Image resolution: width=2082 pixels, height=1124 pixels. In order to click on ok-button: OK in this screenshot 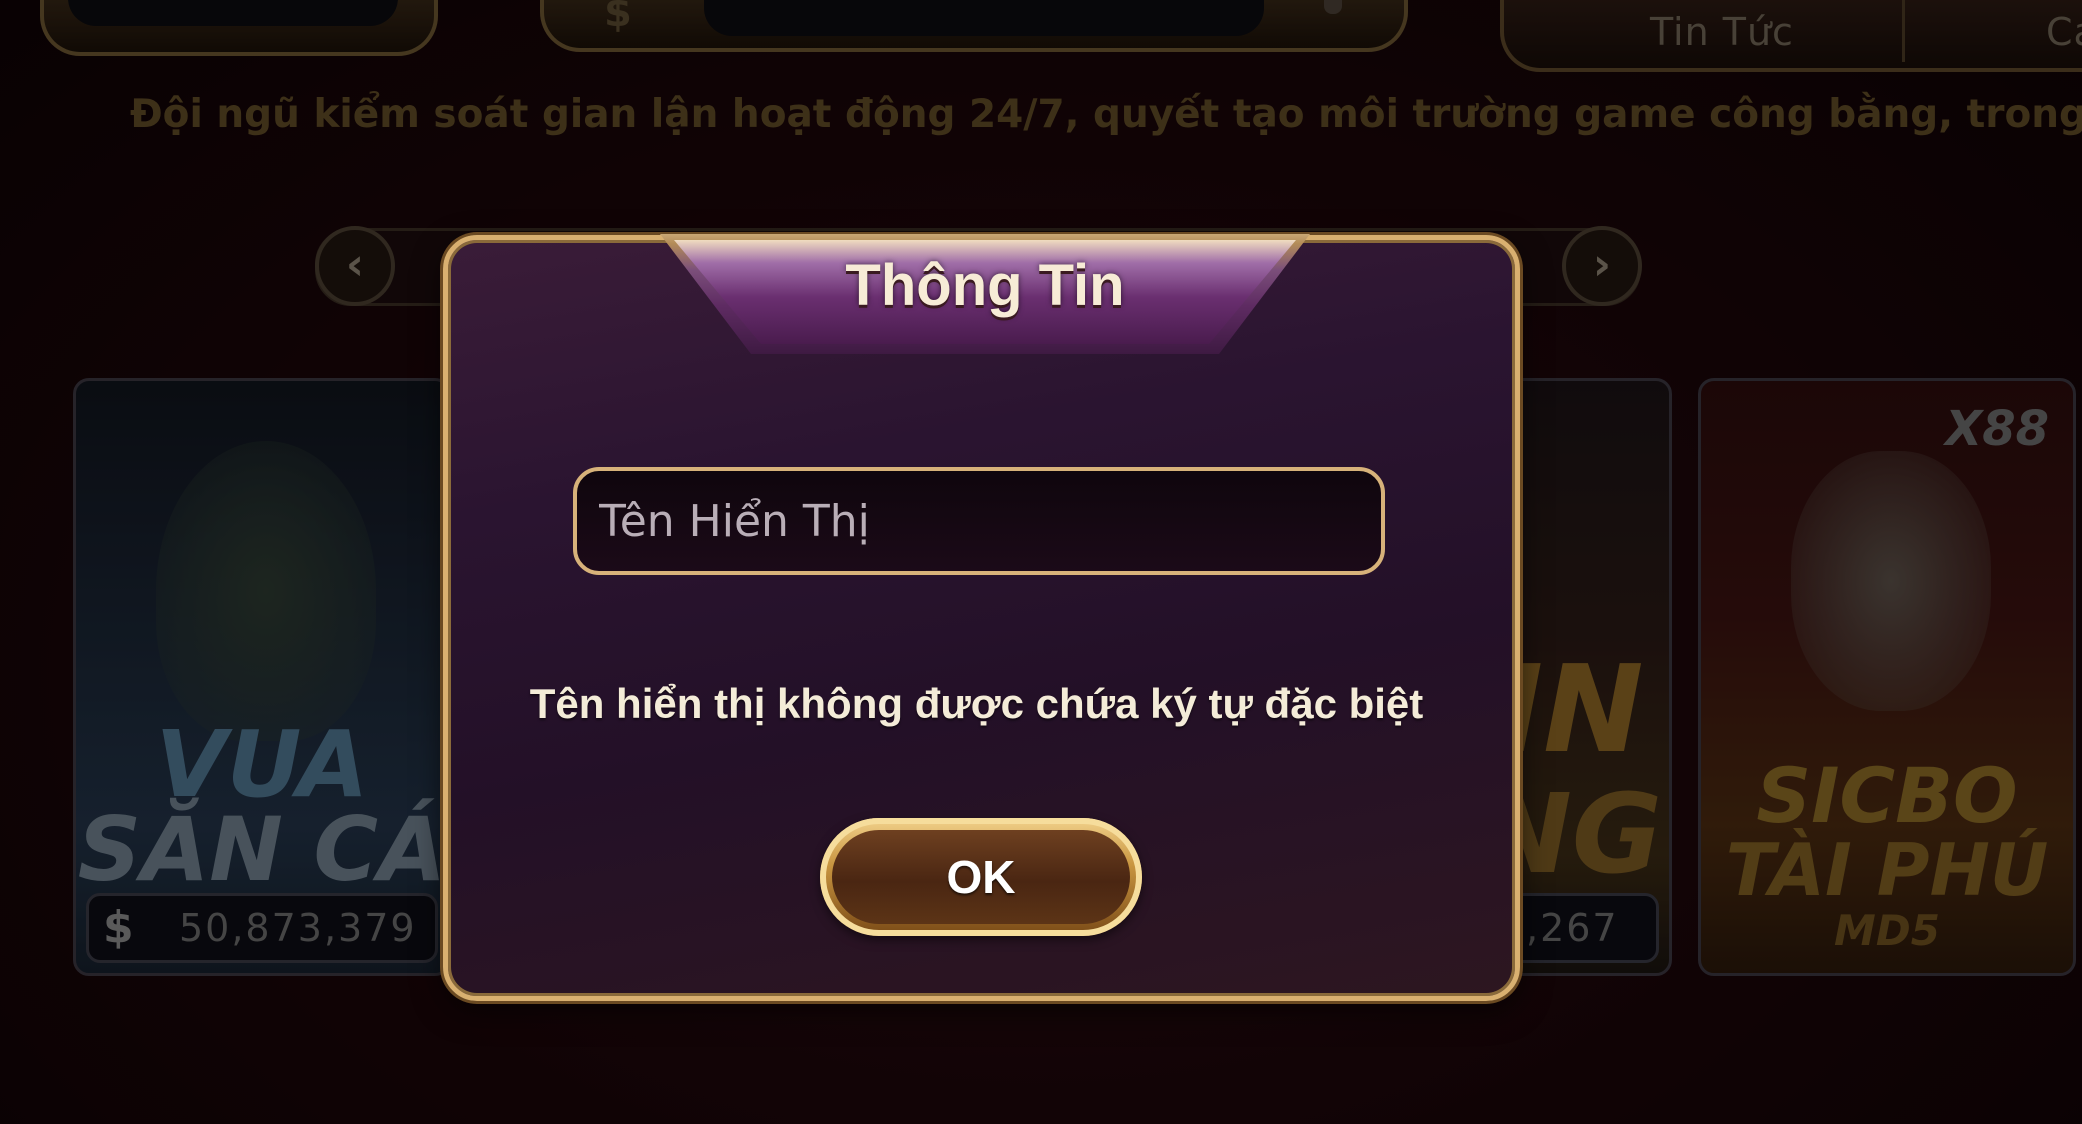, I will do `click(981, 877)`.